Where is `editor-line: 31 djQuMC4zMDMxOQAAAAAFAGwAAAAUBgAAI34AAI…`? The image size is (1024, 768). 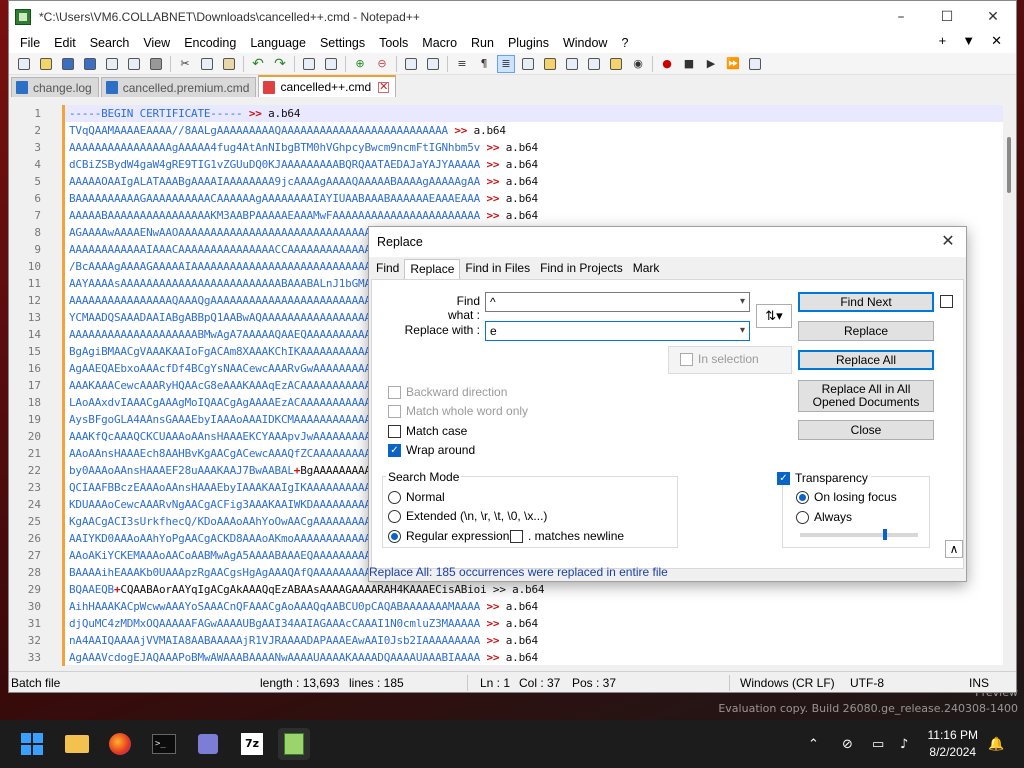 editor-line: 31 djQuMC4zMDMxOQAAAAAFAGwAAAAUBgAAI34AAI… is located at coordinates (507, 623).